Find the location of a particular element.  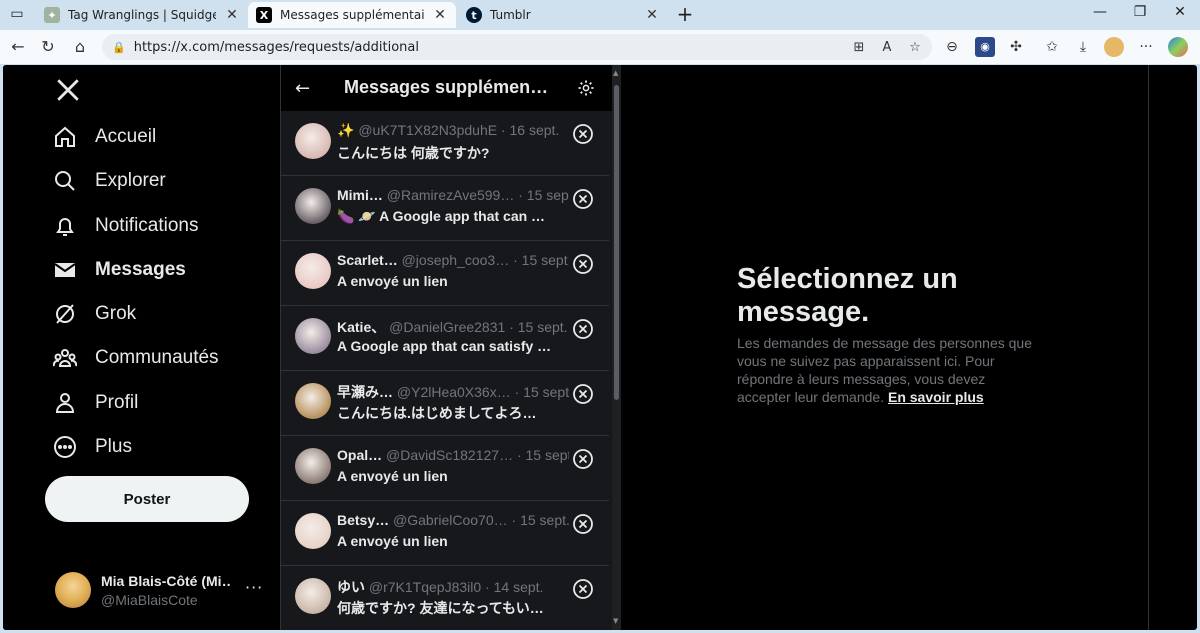

zoom-icon: ⊖ is located at coordinates (952, 47).